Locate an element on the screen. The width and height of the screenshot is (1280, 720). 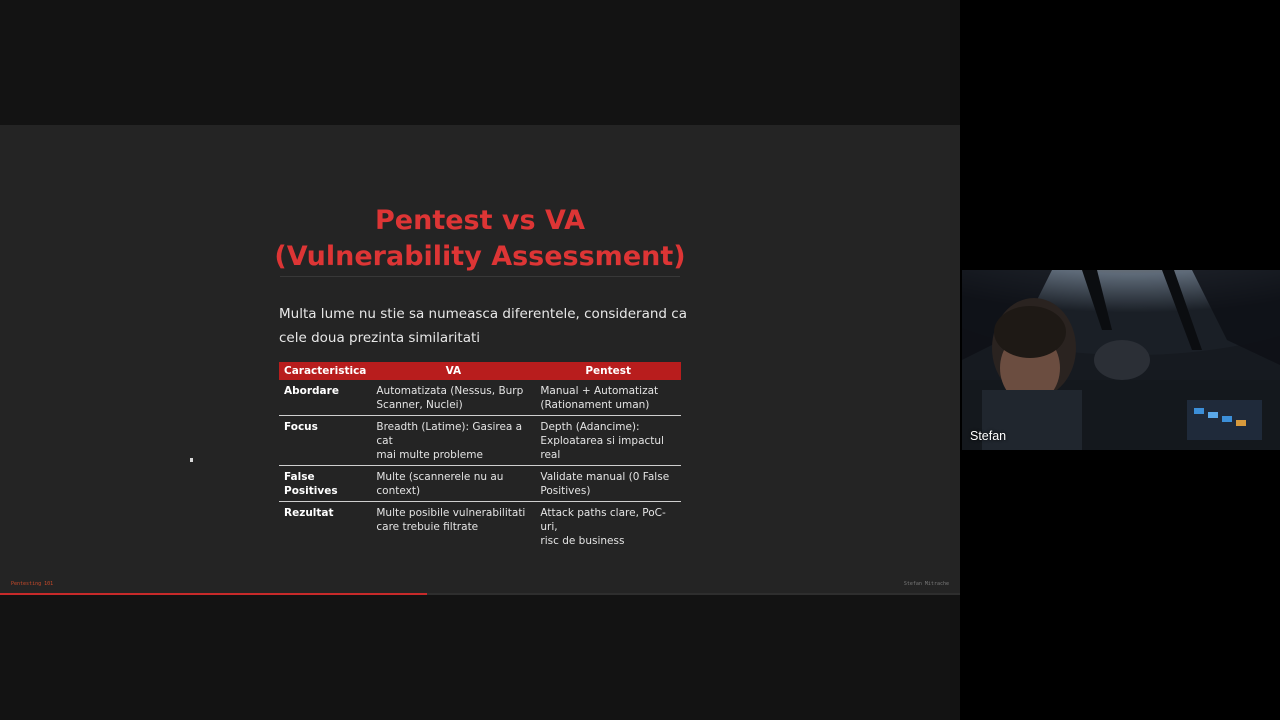
slide-progress-fill is located at coordinates (214, 594).